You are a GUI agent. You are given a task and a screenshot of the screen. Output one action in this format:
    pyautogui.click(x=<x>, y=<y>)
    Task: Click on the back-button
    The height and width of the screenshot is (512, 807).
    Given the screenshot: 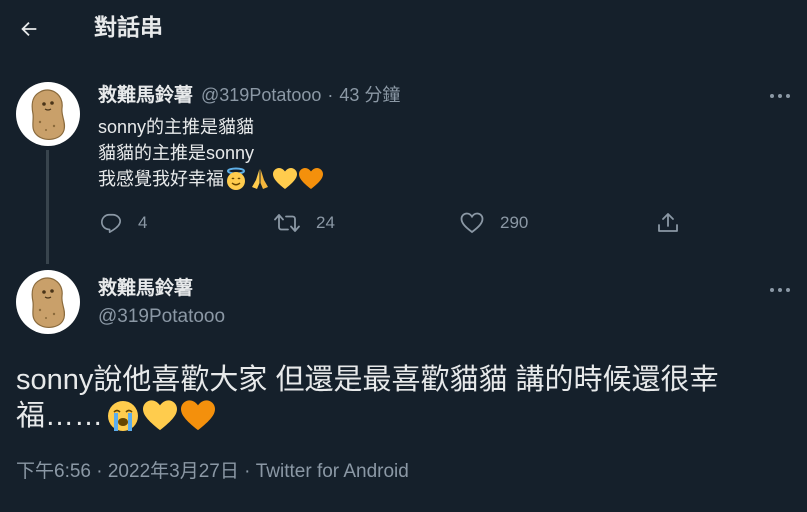 What is the action you would take?
    pyautogui.click(x=29, y=29)
    